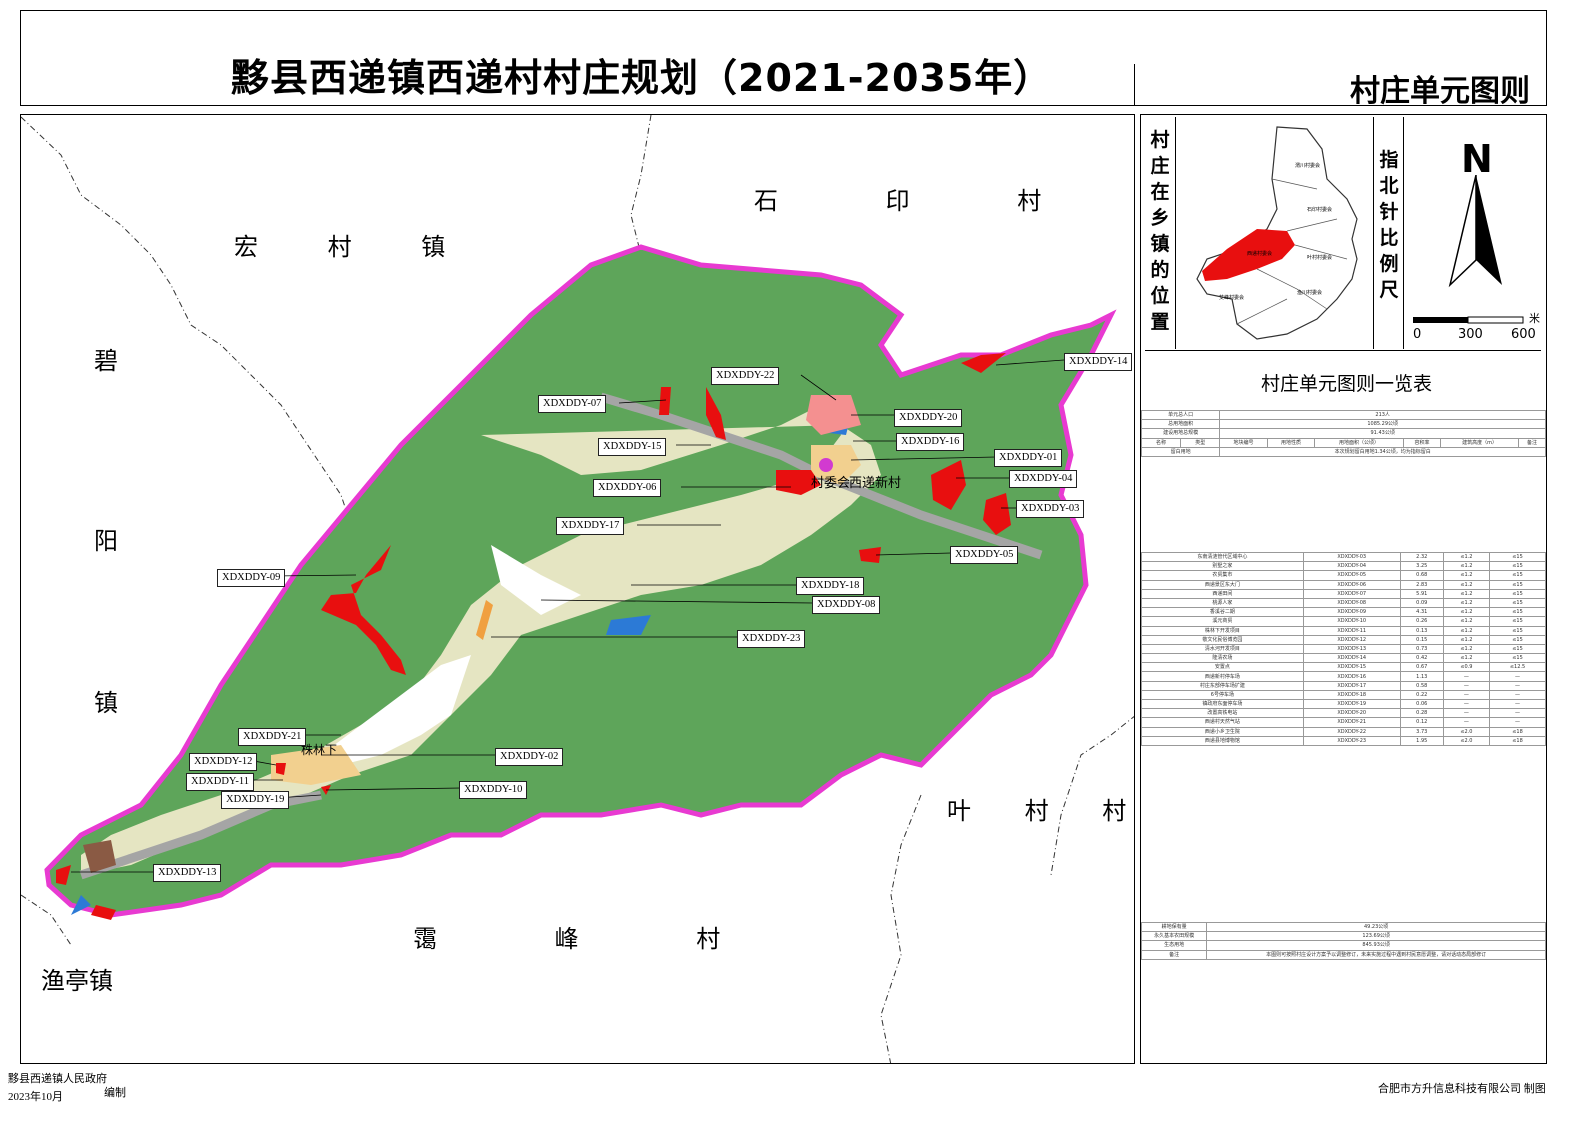 The image size is (1587, 1122). I want to click on unit-label: XDXDDY-02, so click(529, 757).